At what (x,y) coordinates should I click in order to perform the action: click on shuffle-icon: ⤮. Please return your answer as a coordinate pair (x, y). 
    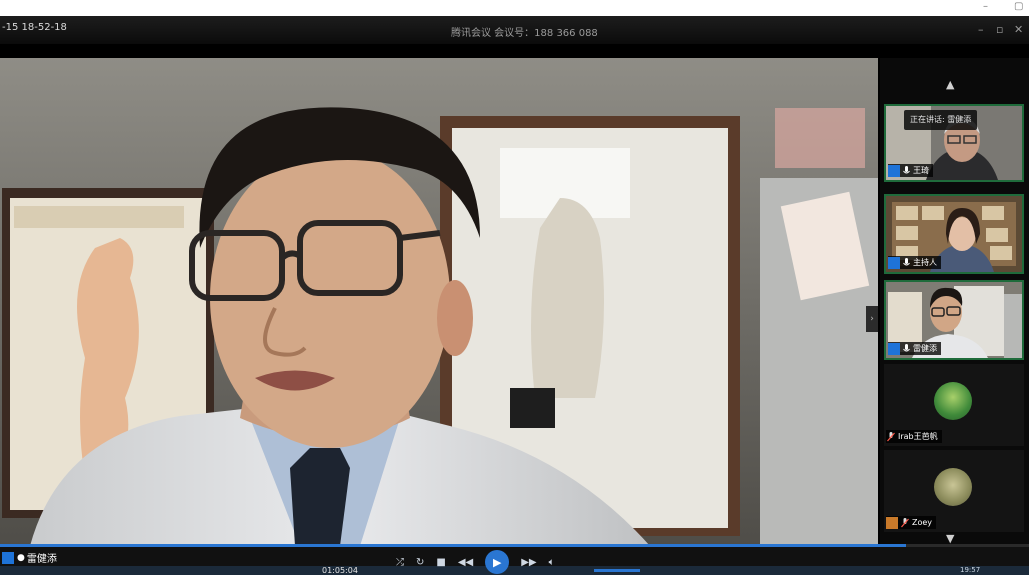
    Looking at the image, I should click on (400, 562).